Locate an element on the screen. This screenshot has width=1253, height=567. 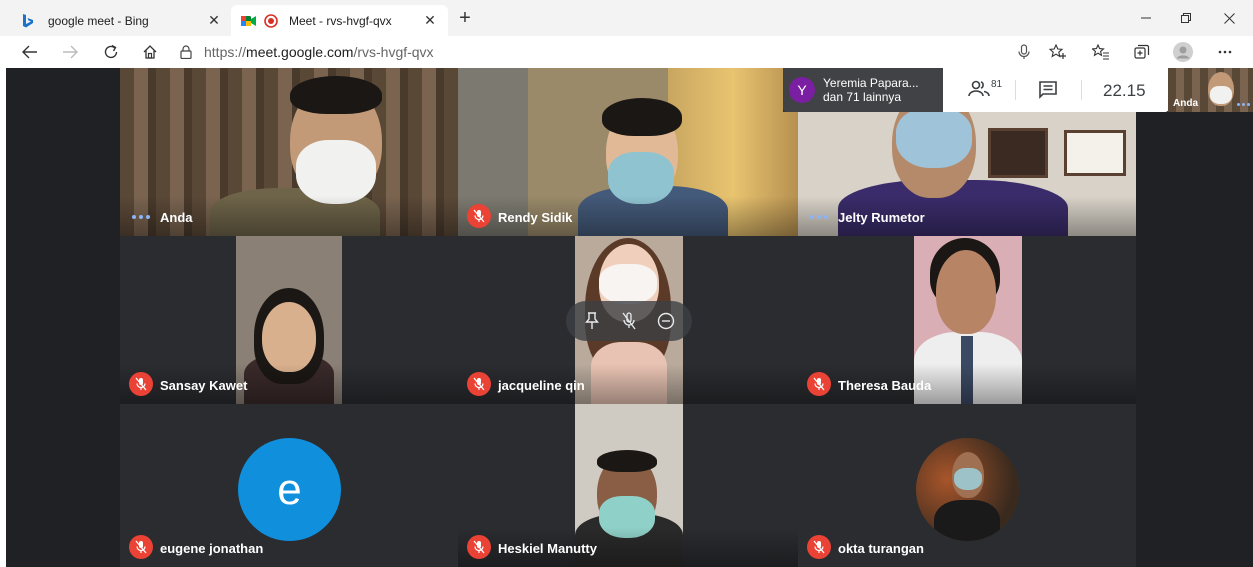
home-icon is located at coordinates (150, 52).